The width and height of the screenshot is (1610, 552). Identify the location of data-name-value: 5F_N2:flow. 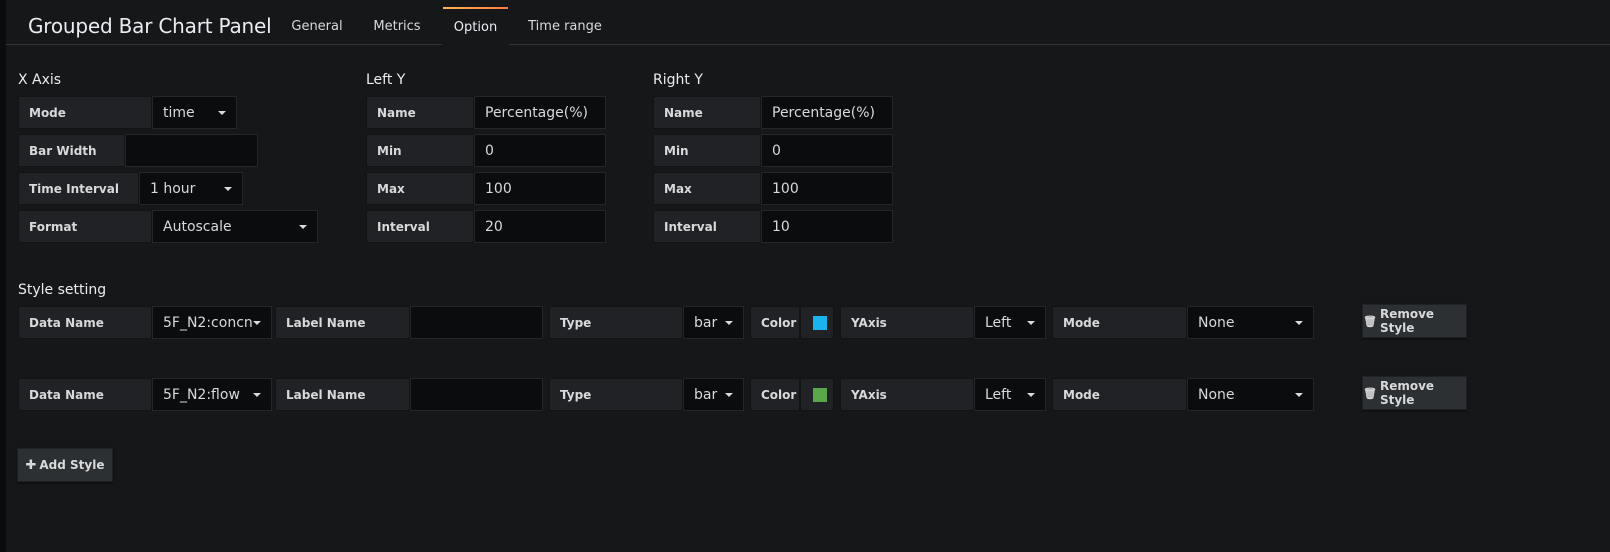
(201, 394).